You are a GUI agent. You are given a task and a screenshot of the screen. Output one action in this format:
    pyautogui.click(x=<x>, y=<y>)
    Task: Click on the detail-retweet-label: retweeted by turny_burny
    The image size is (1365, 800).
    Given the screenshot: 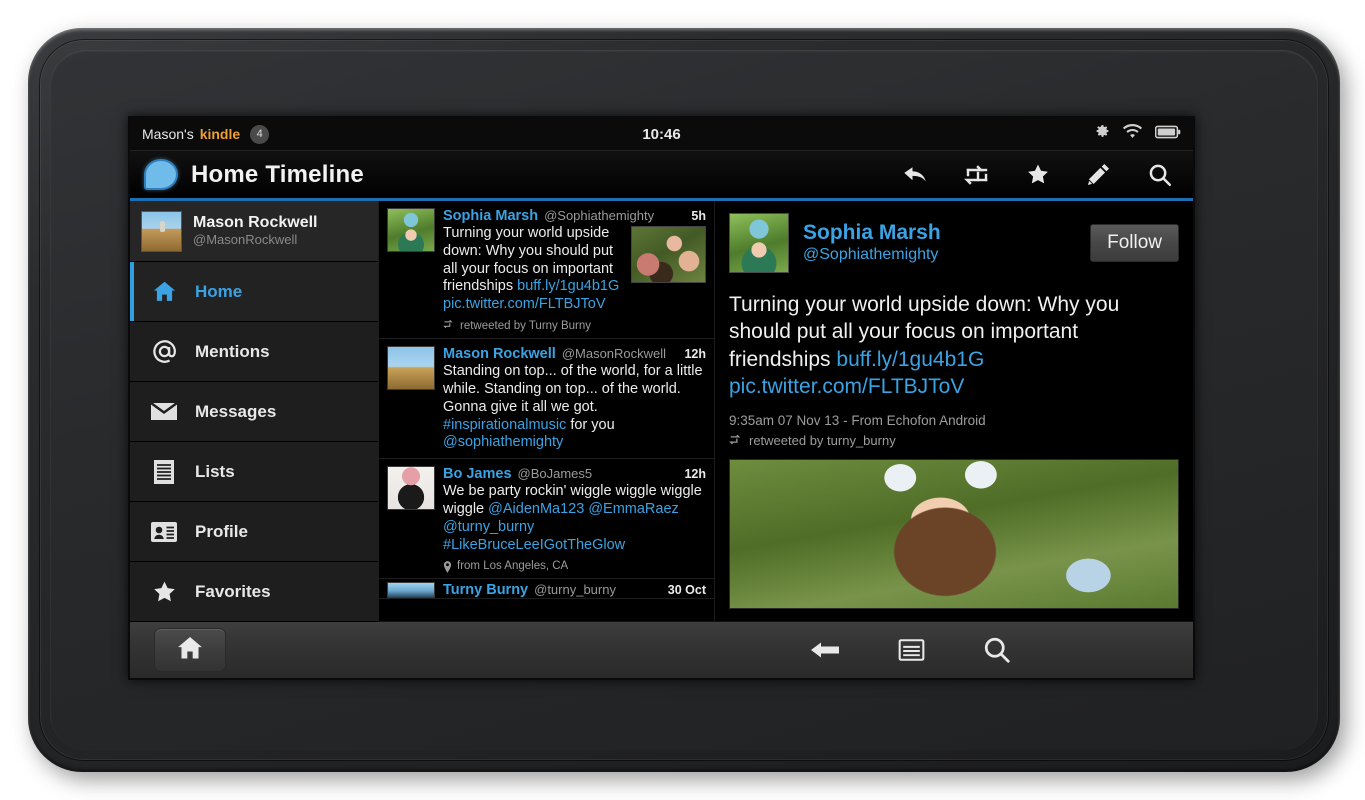 What is the action you would take?
    pyautogui.click(x=822, y=441)
    